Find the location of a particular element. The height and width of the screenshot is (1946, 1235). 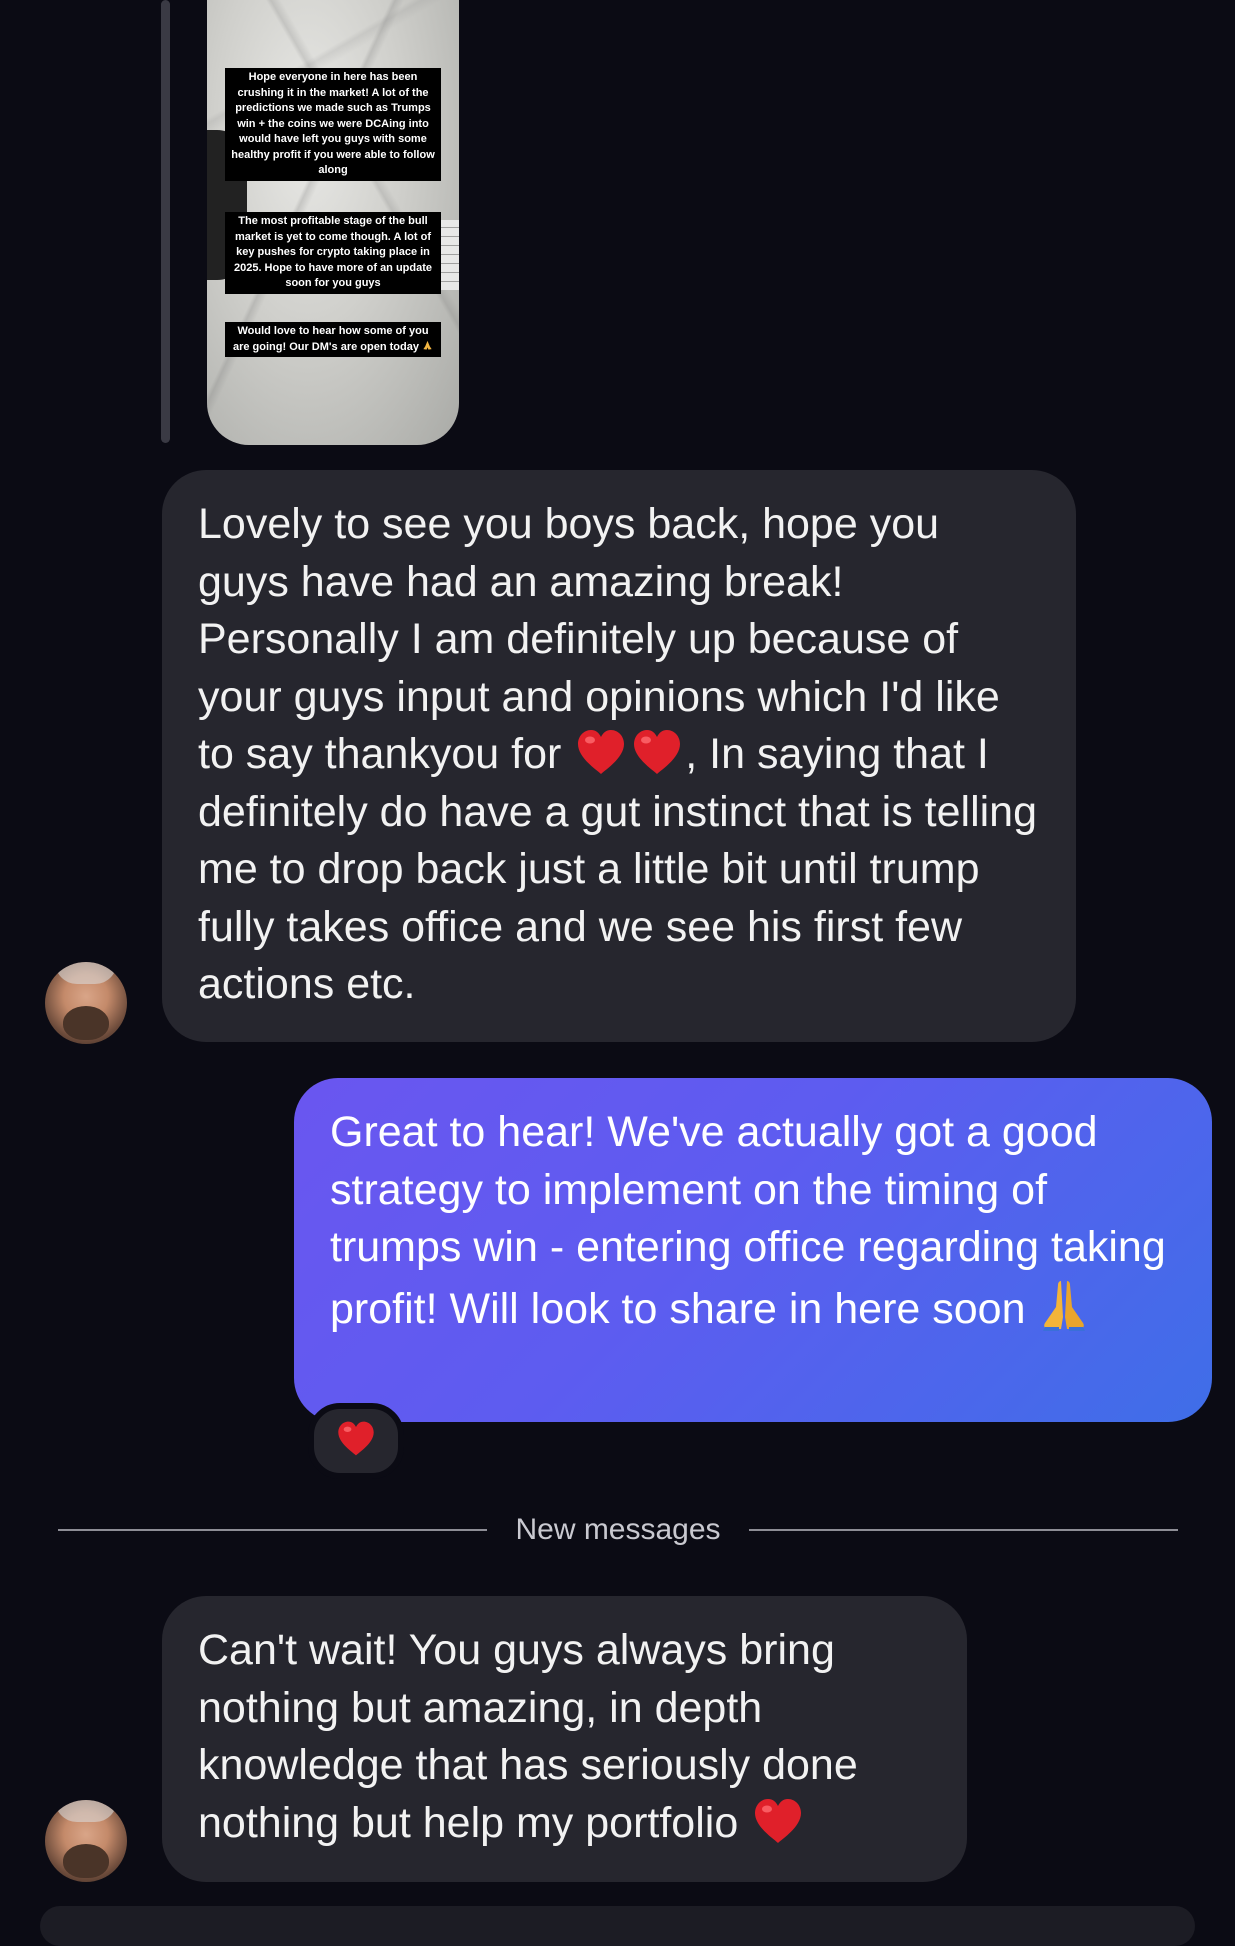

message-reaction is located at coordinates (356, 1441).